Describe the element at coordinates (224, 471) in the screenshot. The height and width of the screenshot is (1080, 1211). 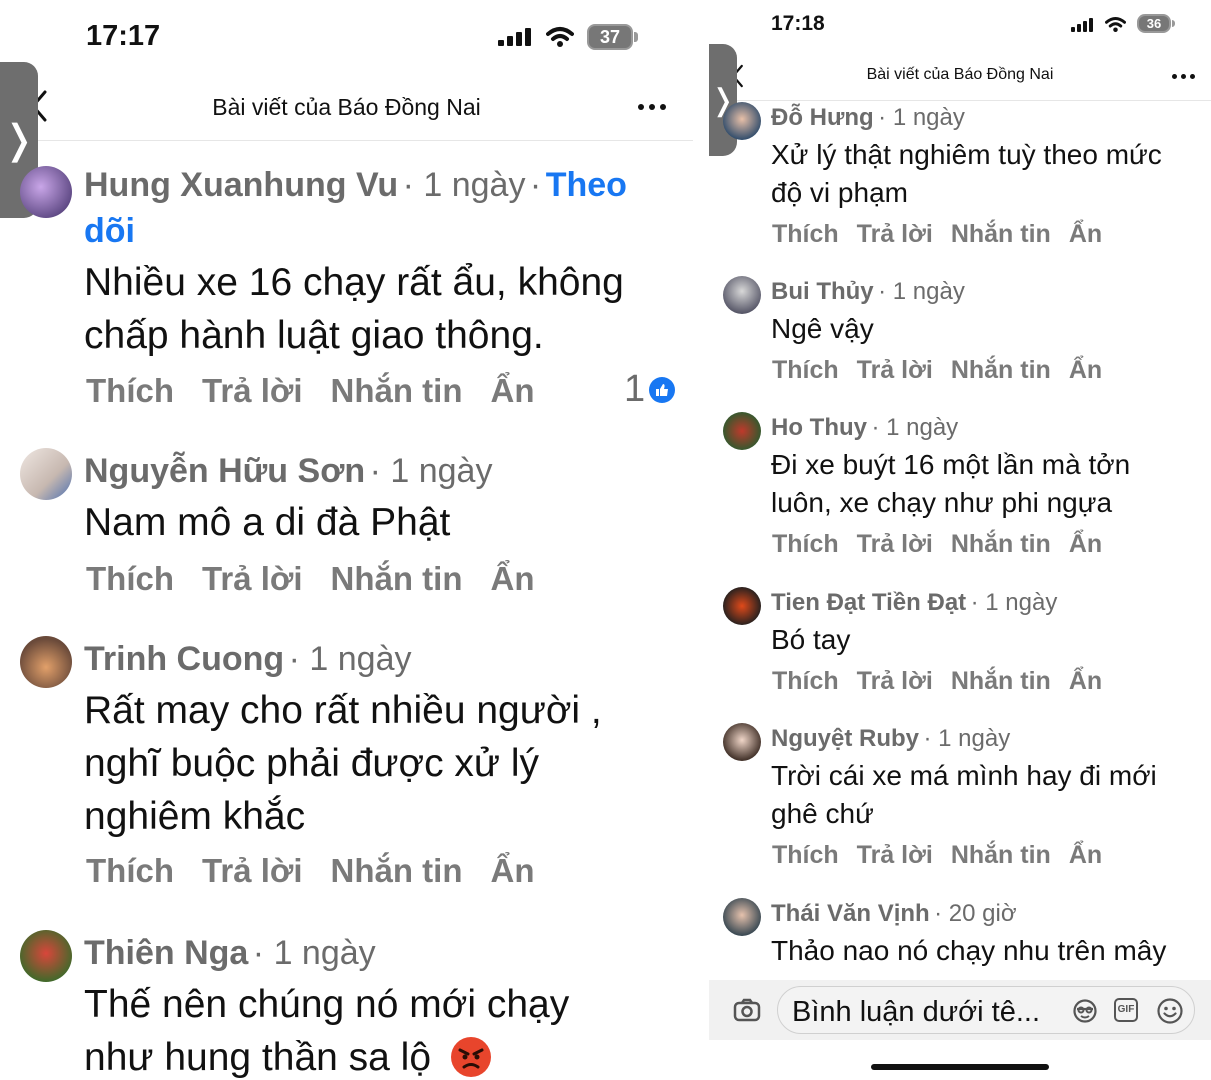
I see `commenter-name: Nguyễn Hữu Sơn` at that location.